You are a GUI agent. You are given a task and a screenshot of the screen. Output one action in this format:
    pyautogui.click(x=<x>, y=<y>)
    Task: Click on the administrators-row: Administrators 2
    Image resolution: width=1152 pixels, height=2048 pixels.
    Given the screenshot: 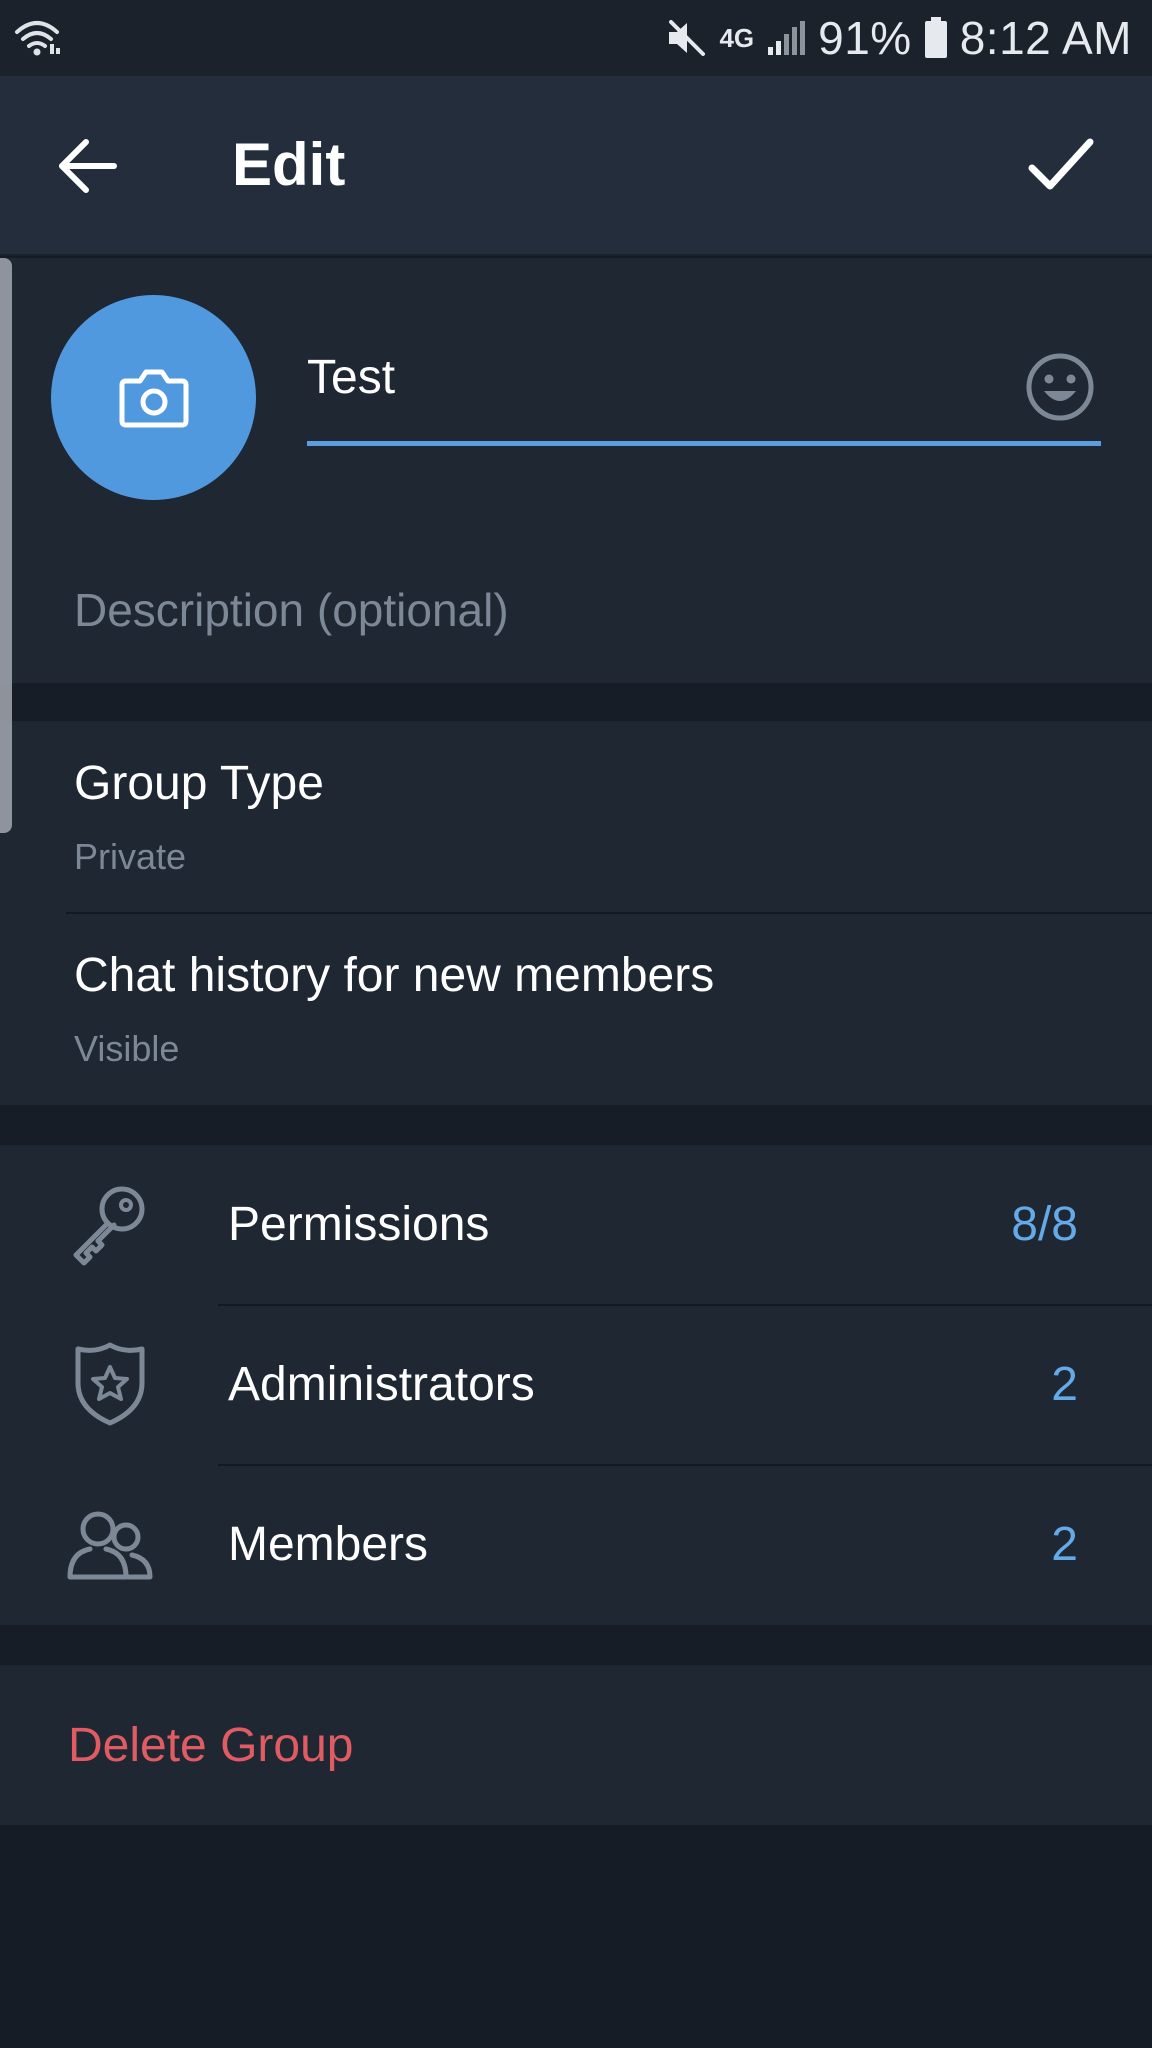 What is the action you would take?
    pyautogui.click(x=576, y=1385)
    